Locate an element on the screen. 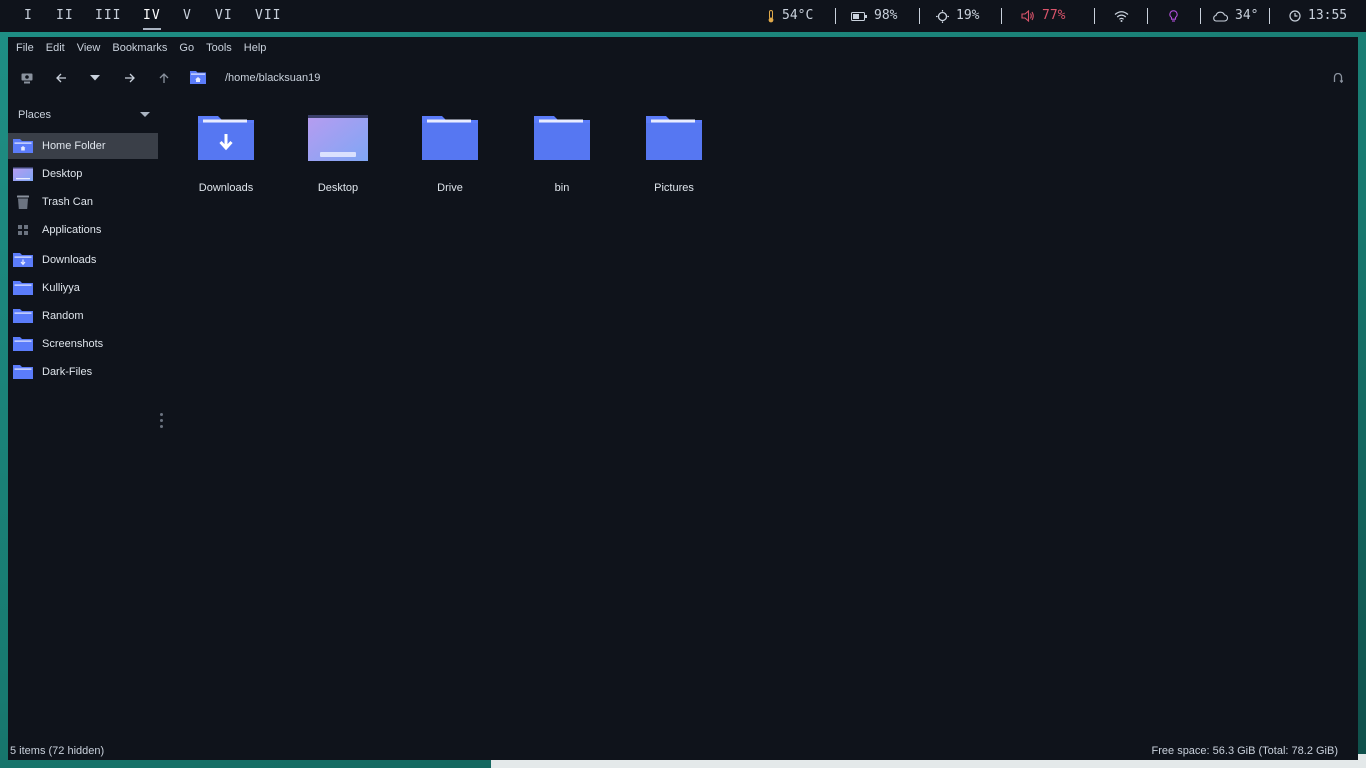 Image resolution: width=1366 pixels, height=768 pixels. brightness-status: 19% is located at coordinates (957, 16).